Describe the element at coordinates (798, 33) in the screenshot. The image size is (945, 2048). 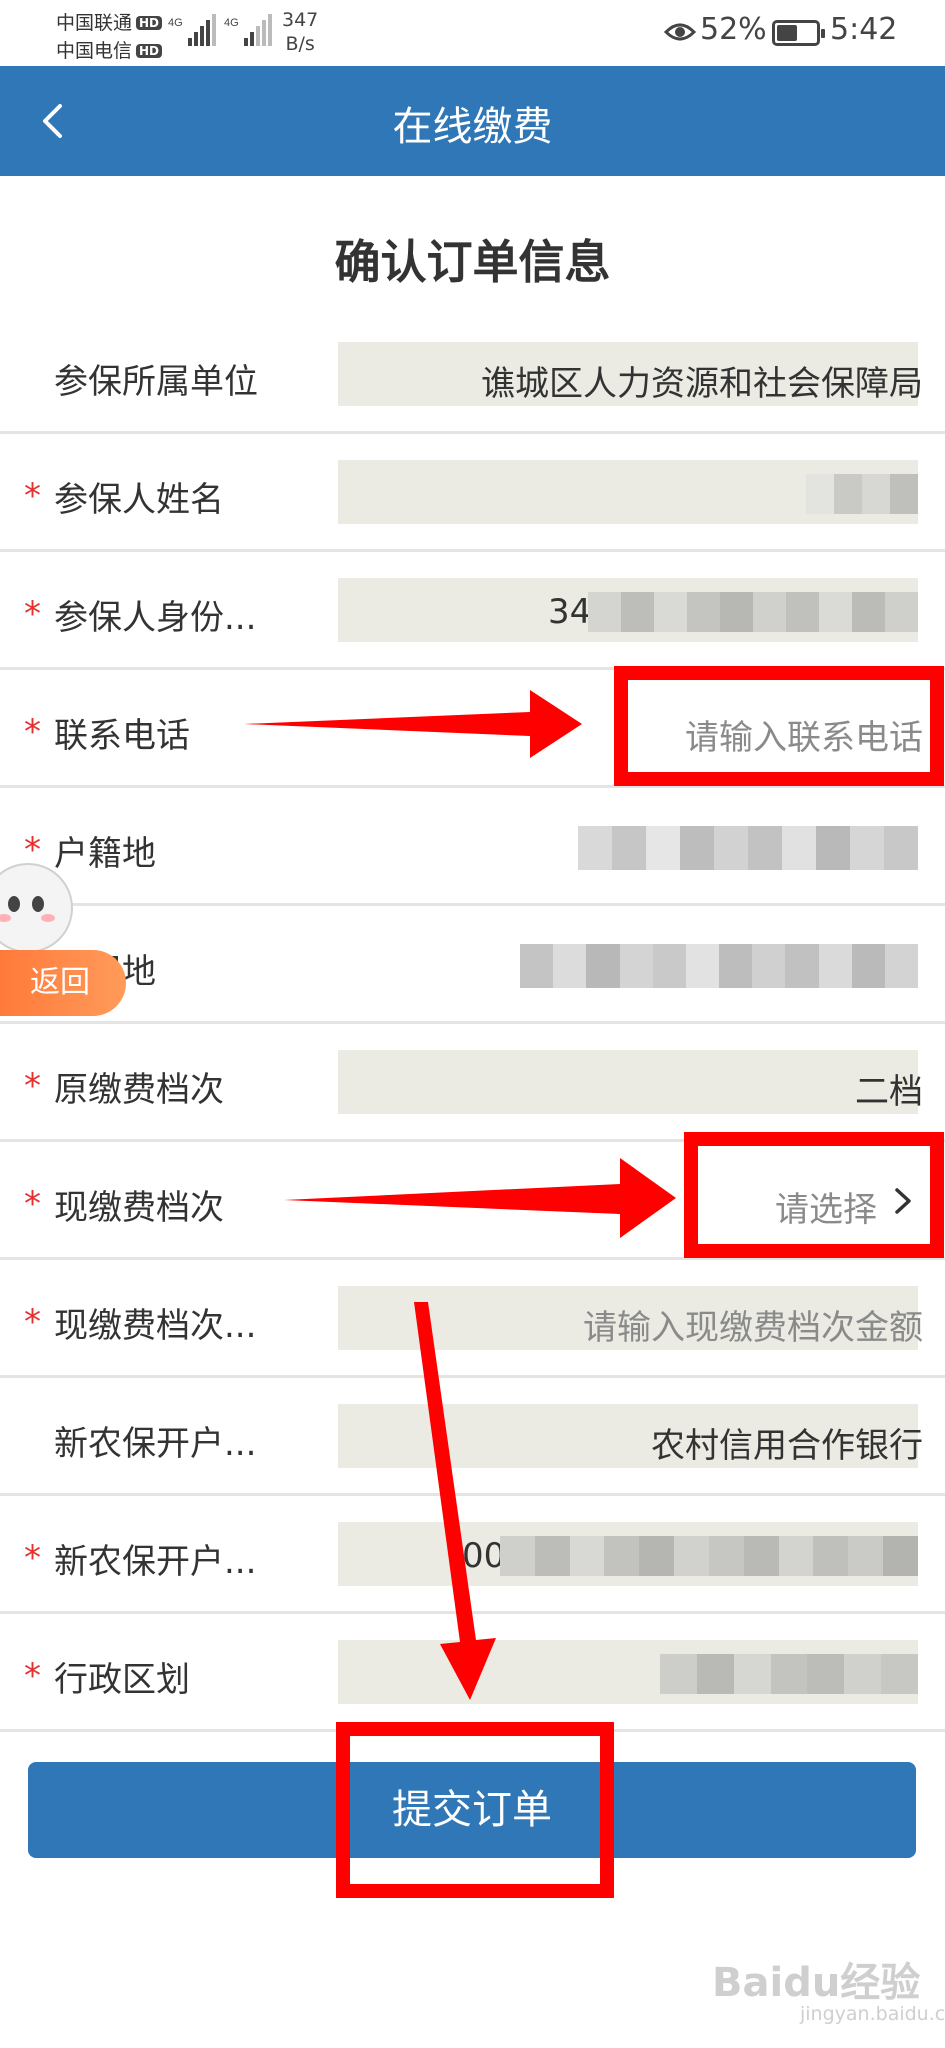
I see `battery-icon` at that location.